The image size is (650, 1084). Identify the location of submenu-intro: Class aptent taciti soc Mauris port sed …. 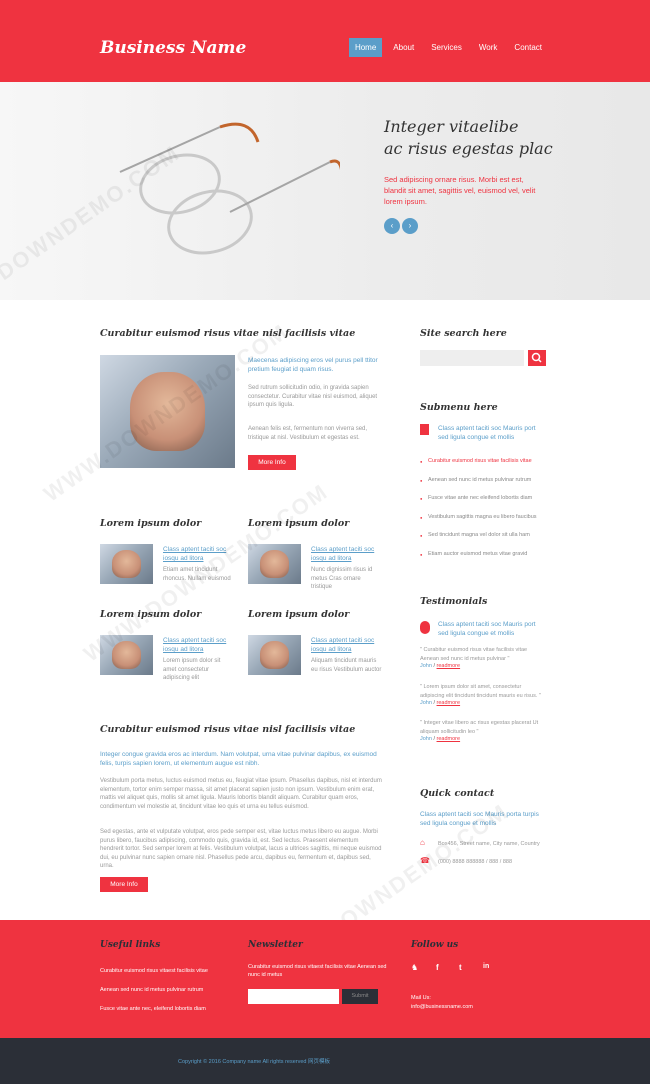
(487, 433).